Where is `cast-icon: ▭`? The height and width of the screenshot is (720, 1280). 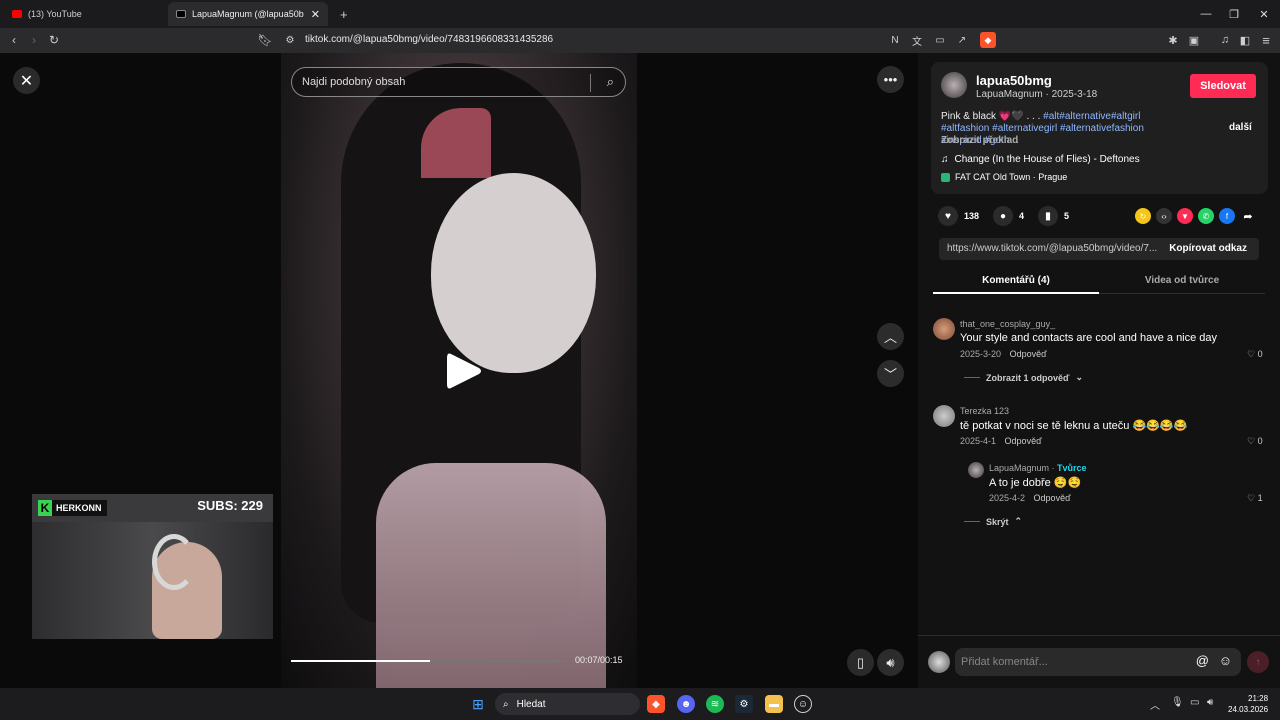 cast-icon: ▭ is located at coordinates (940, 40).